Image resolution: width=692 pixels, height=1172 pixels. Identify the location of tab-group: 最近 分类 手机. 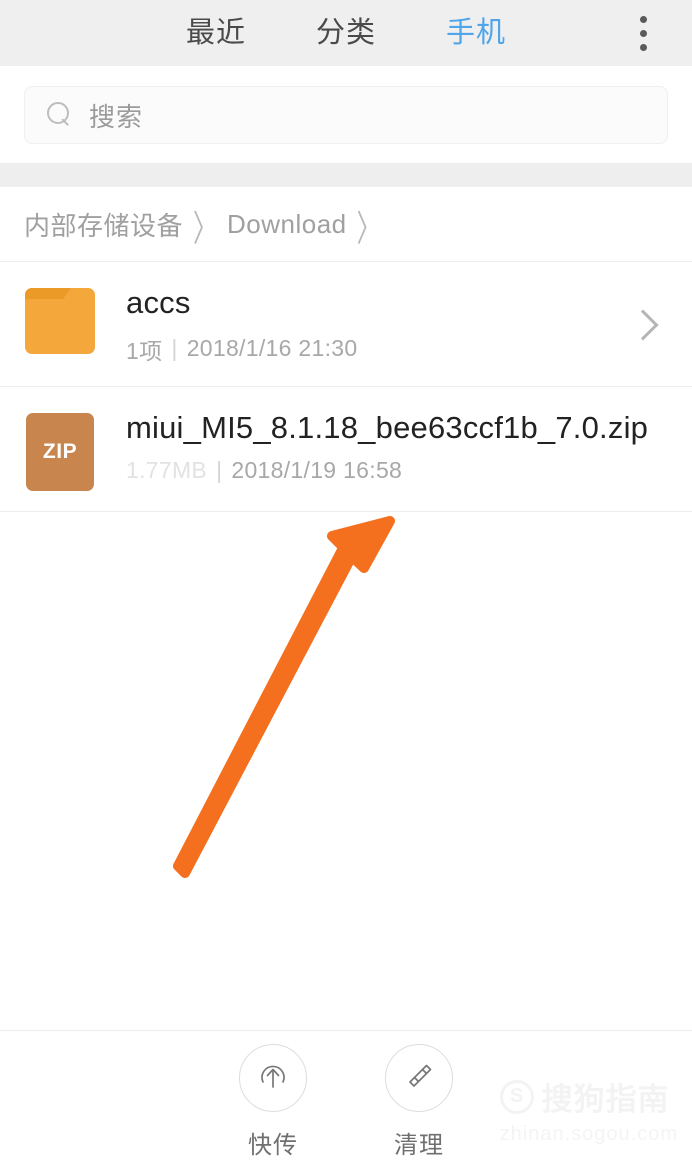
(346, 33).